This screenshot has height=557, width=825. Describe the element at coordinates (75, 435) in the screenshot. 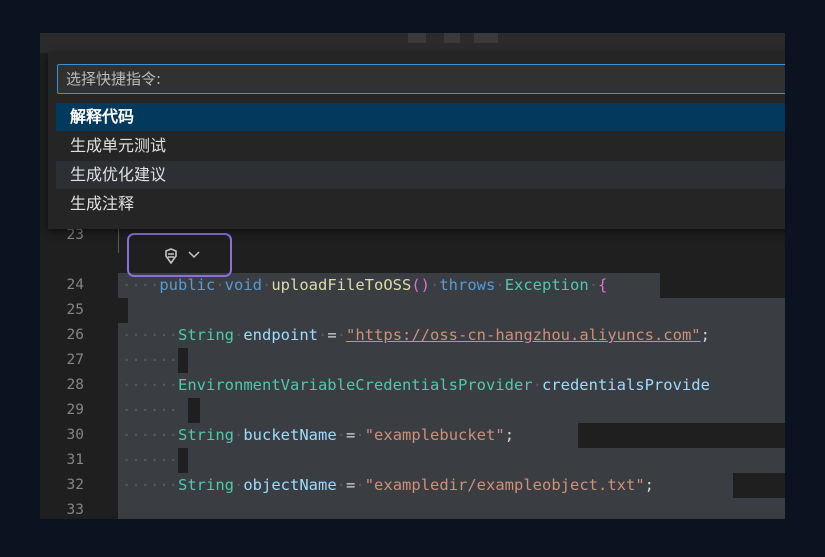

I see `line-number: 30` at that location.